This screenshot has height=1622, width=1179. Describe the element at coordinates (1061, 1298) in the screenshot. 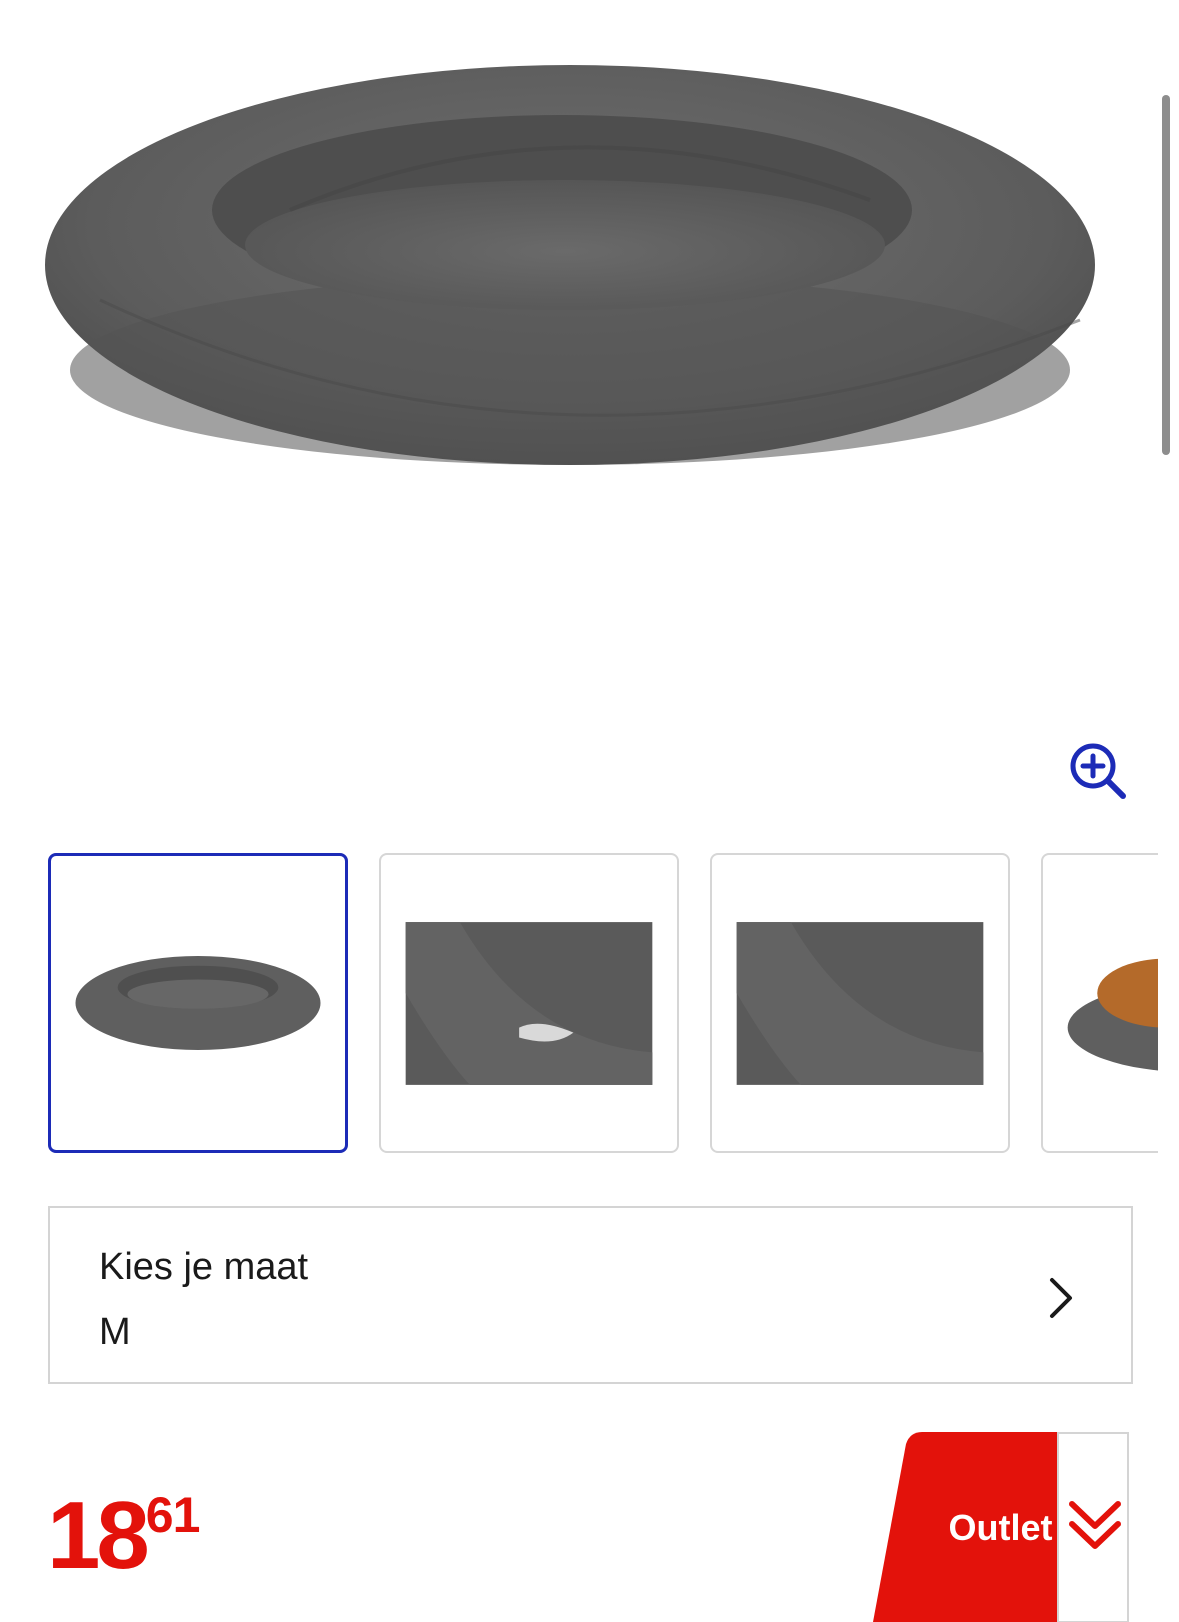

I see `chevron-right-icon` at that location.